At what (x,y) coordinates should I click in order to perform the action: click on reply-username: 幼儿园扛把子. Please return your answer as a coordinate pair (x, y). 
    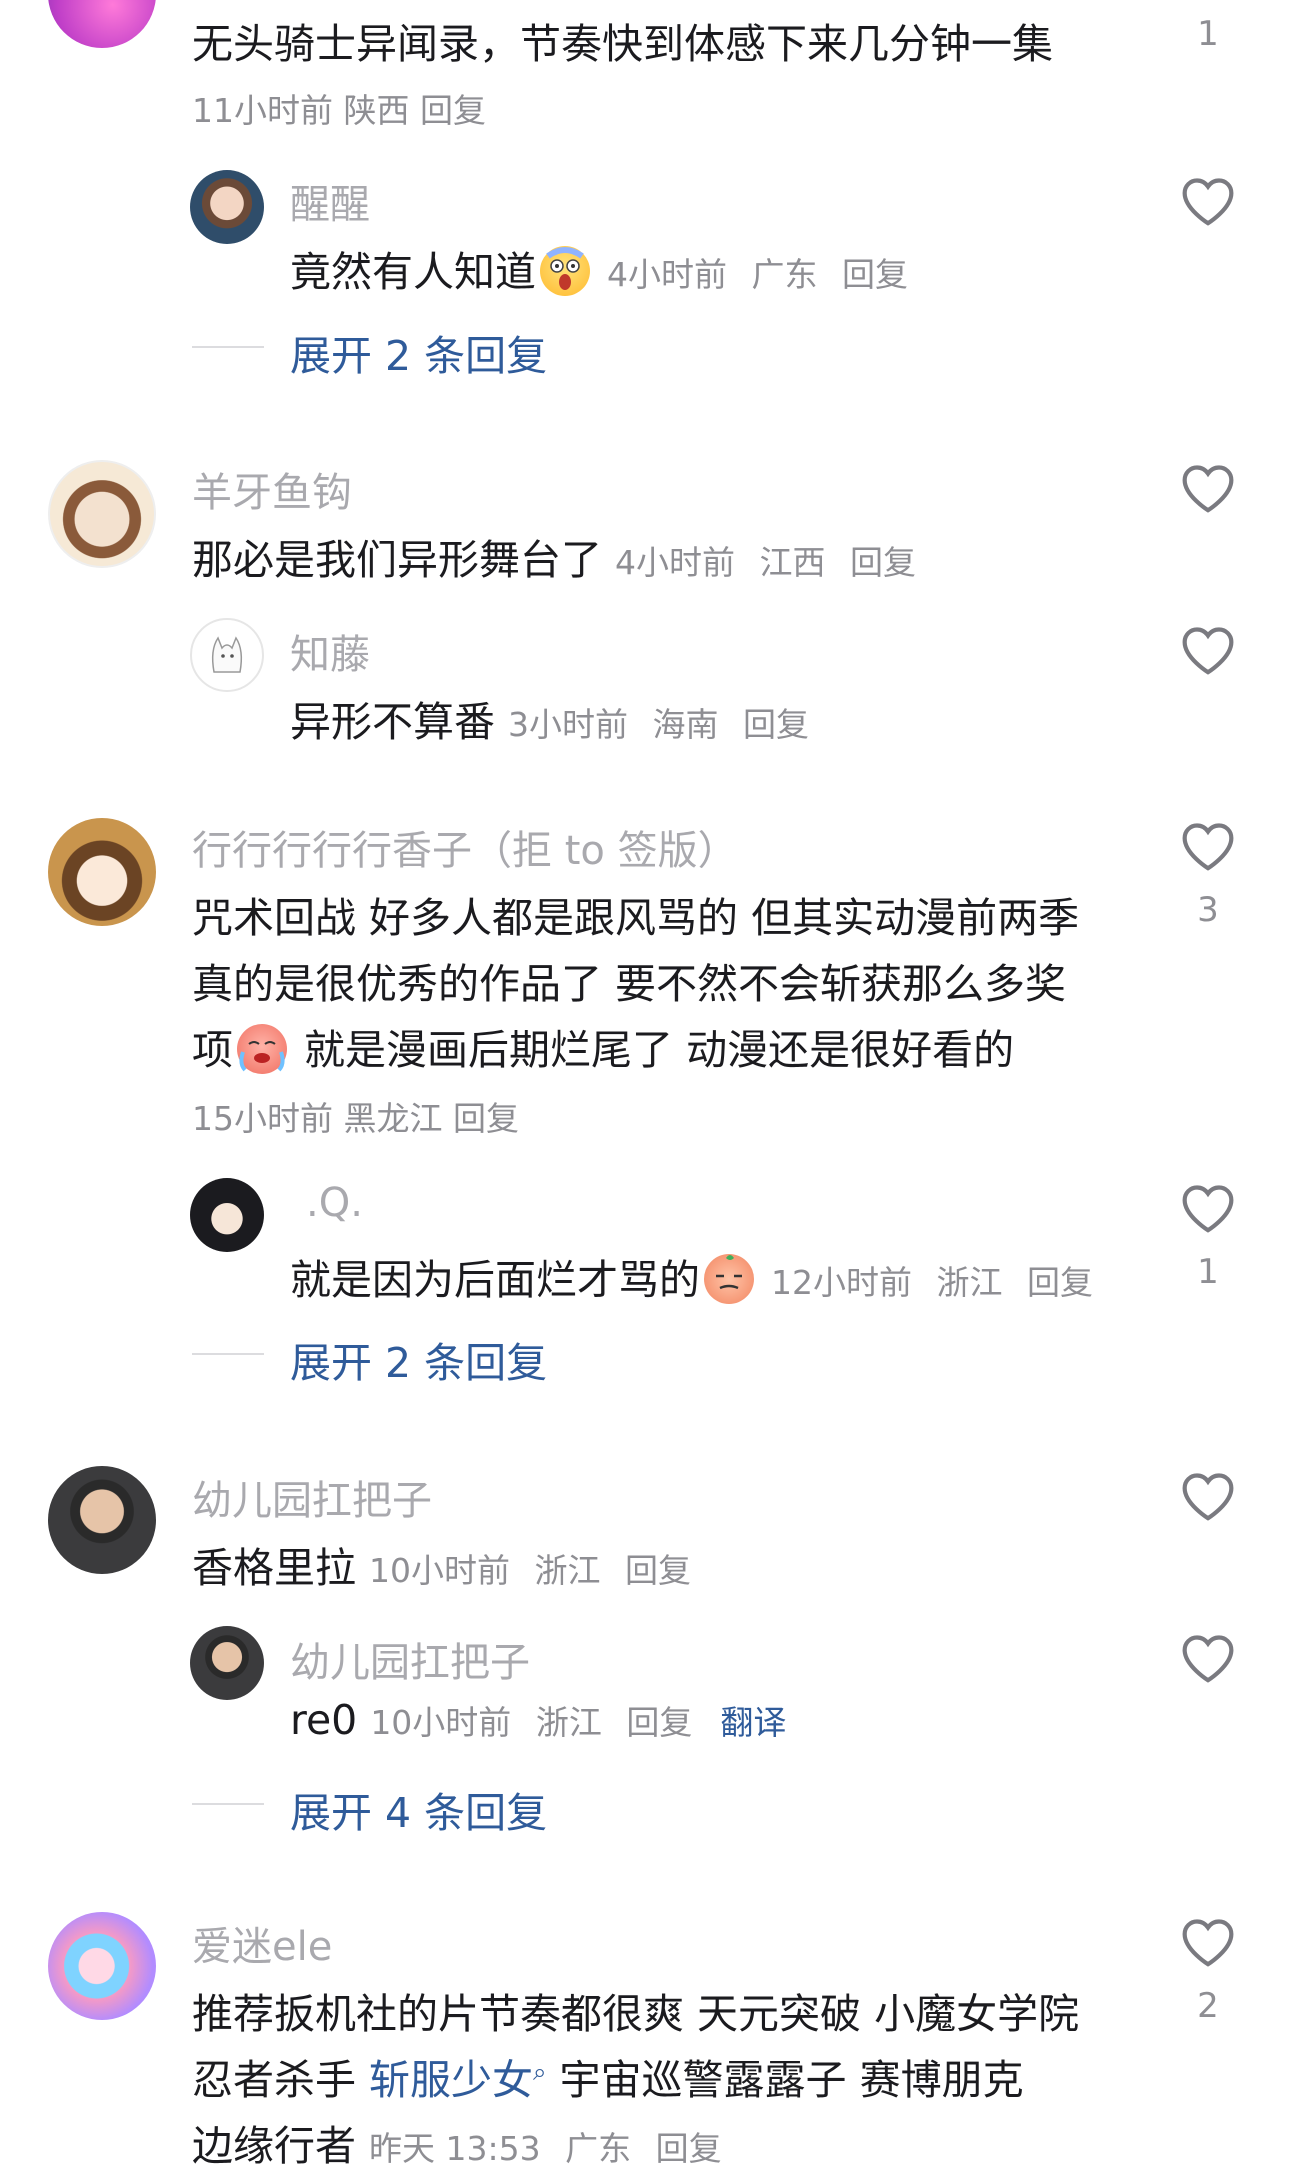
    Looking at the image, I should click on (410, 1659).